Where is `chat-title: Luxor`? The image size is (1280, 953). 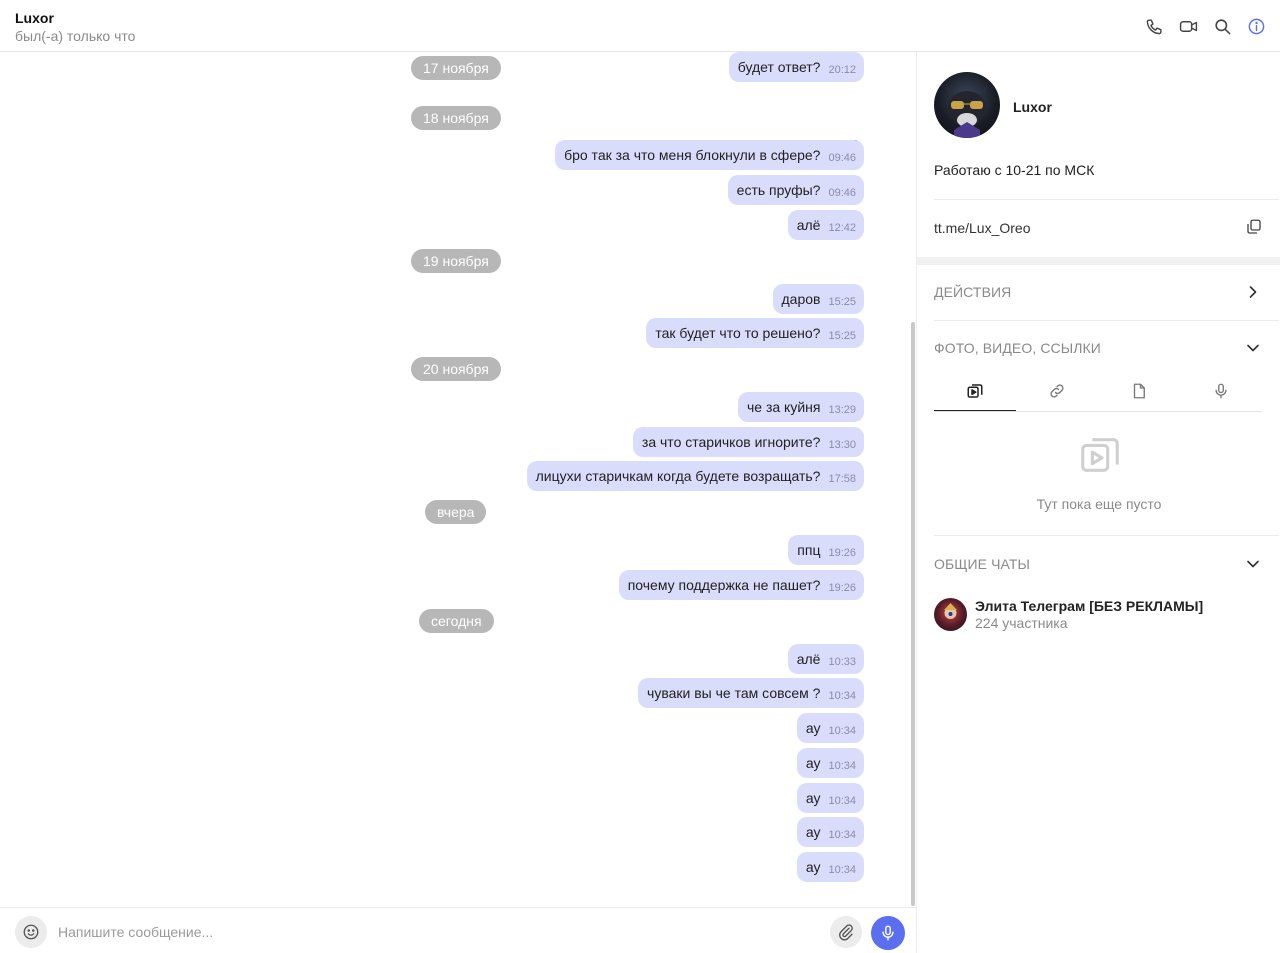
chat-title: Luxor is located at coordinates (34, 18).